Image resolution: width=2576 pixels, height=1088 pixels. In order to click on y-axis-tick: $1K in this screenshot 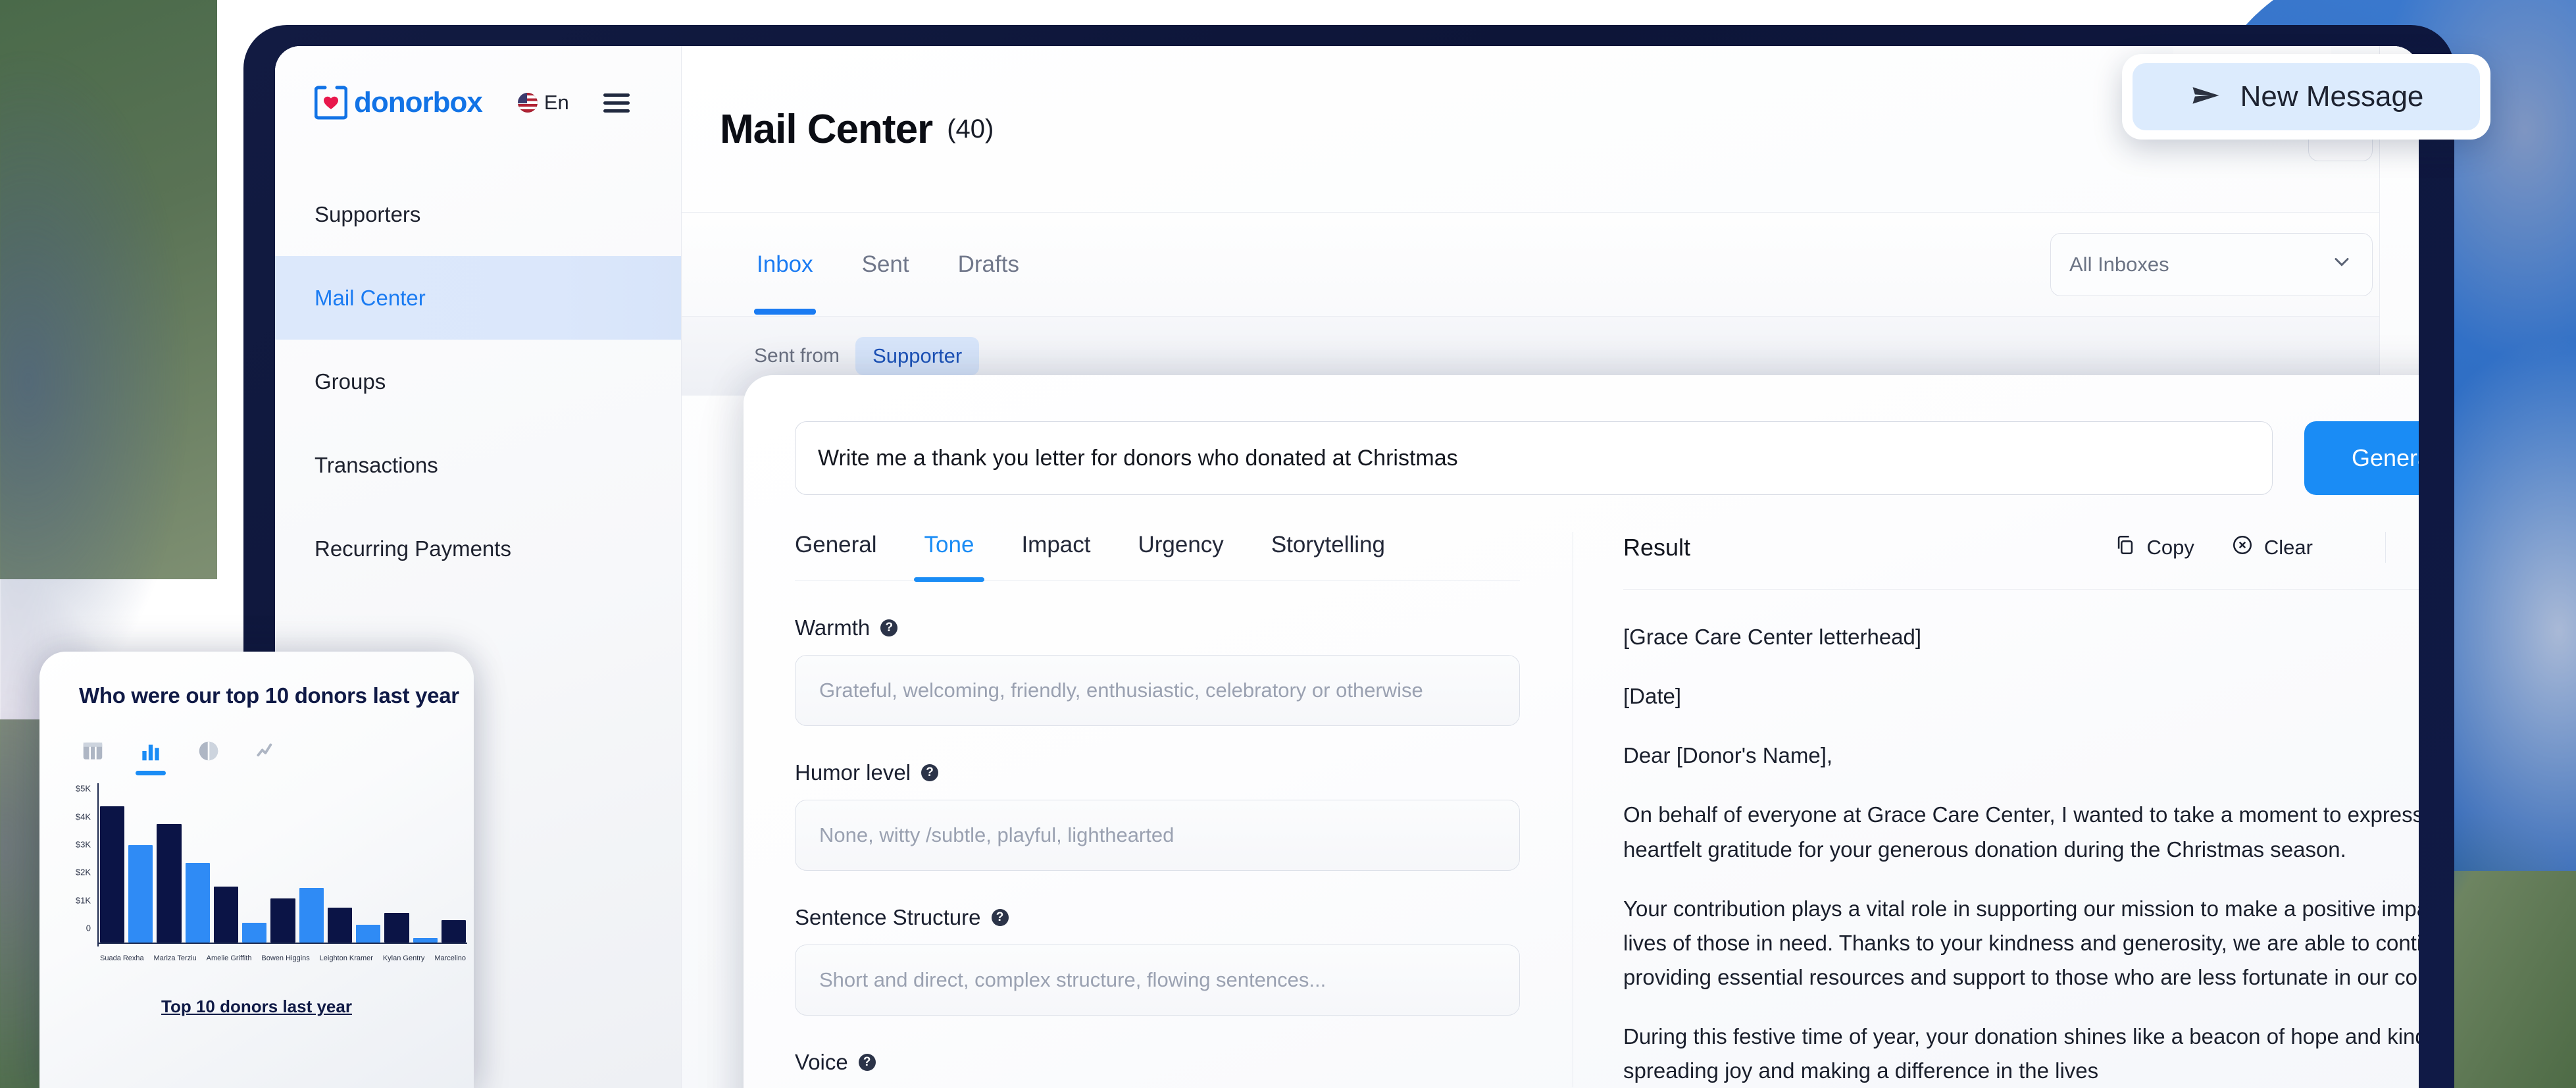, I will do `click(83, 900)`.